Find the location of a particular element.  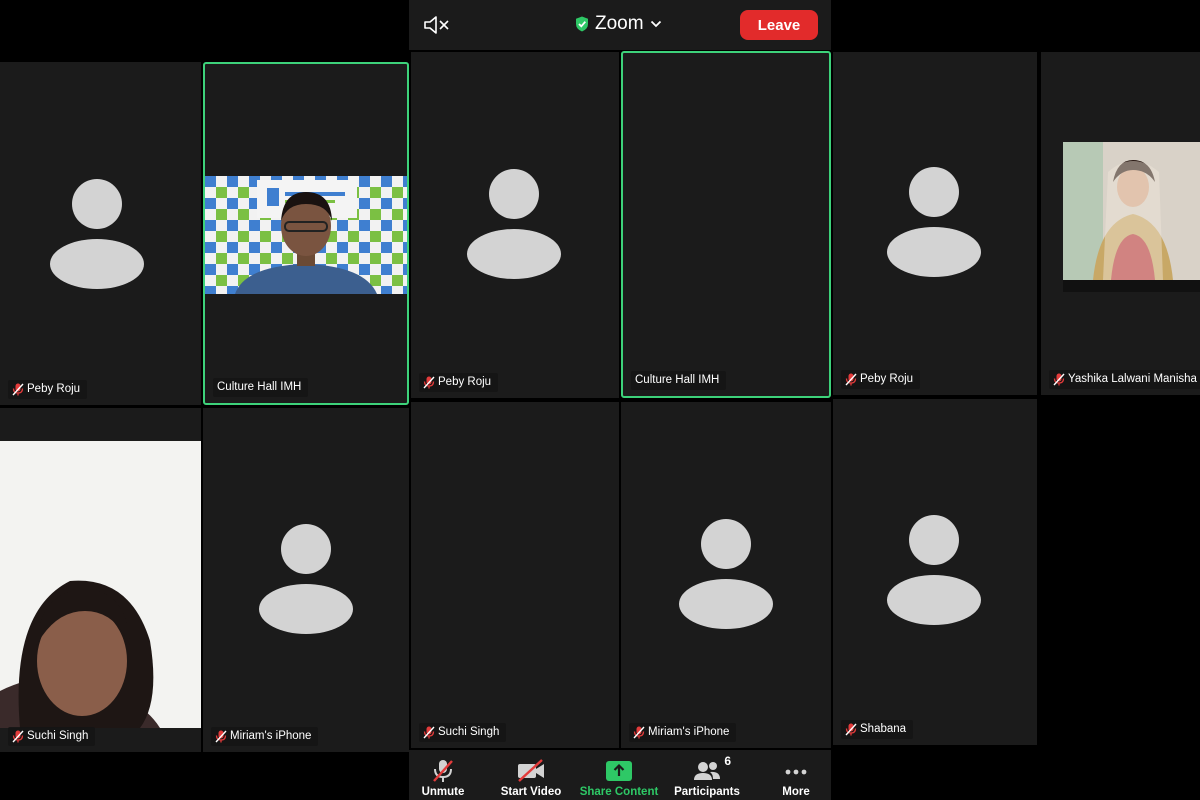

shield-check-icon is located at coordinates (582, 24).